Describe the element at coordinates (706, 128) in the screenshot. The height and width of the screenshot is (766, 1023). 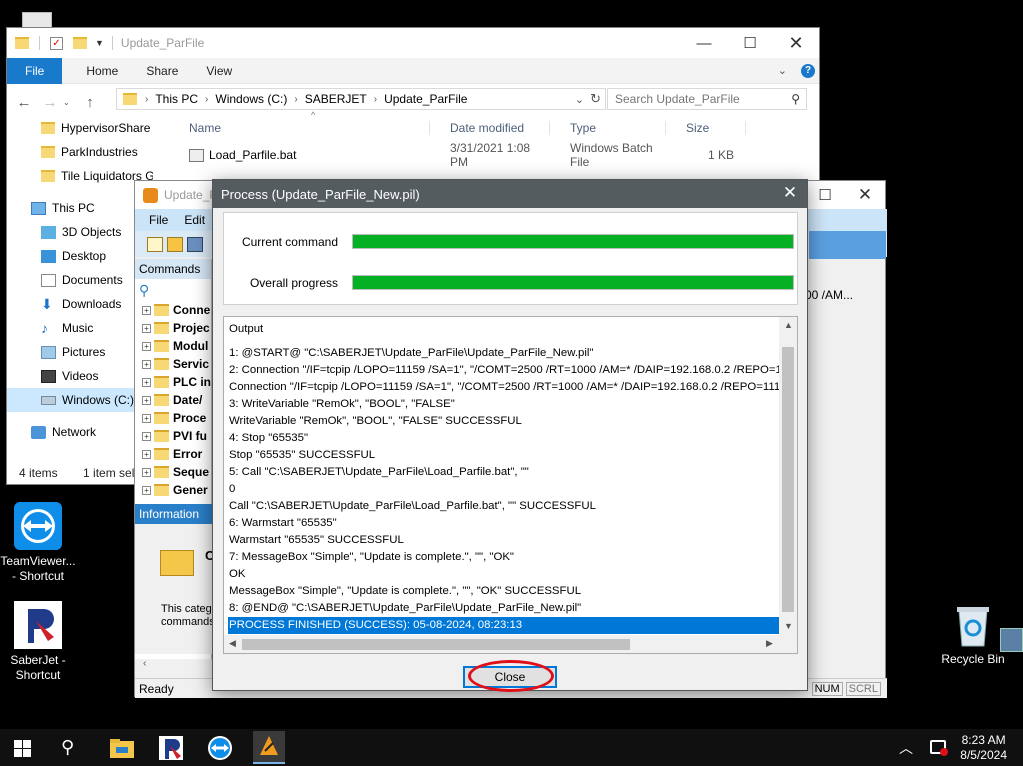
I see `column-size: Size` at that location.